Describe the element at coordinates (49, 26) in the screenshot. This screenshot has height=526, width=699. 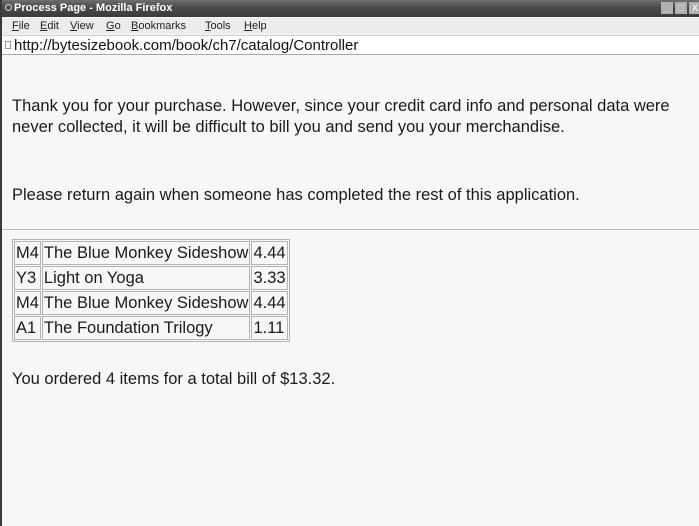
I see `menu-edit: Edit` at that location.